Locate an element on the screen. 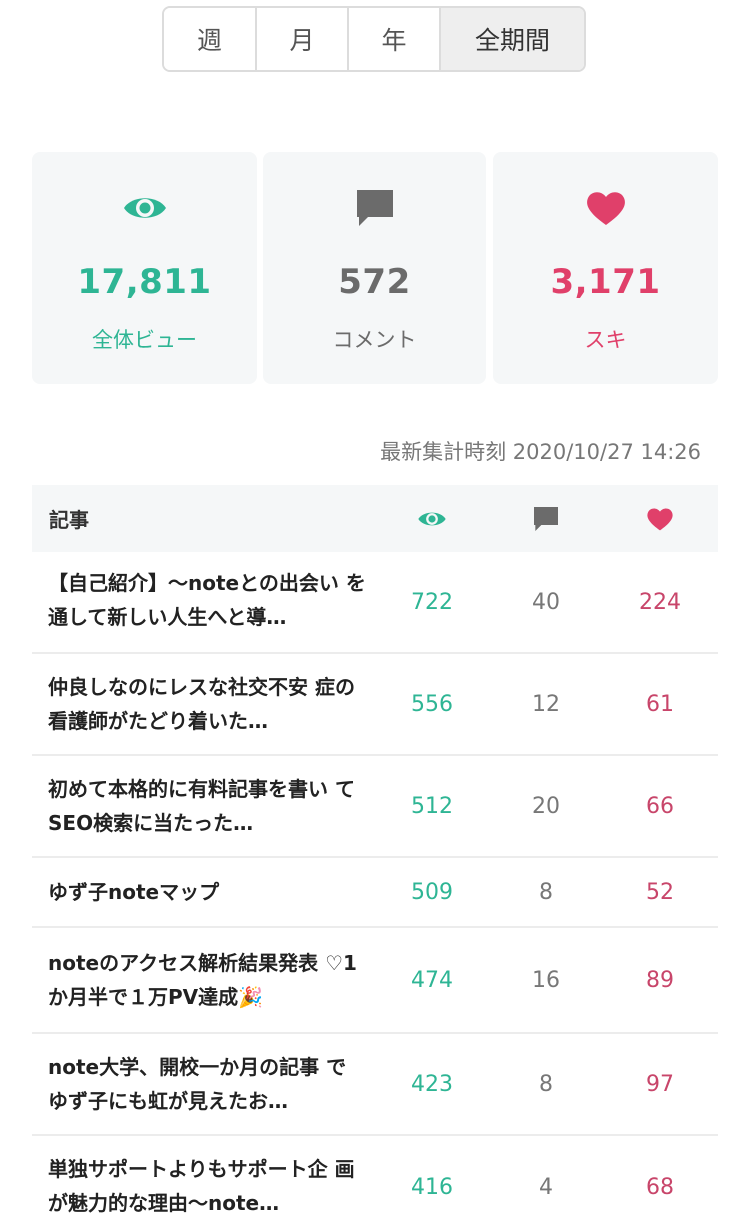  article-likes: 97 is located at coordinates (660, 1084).